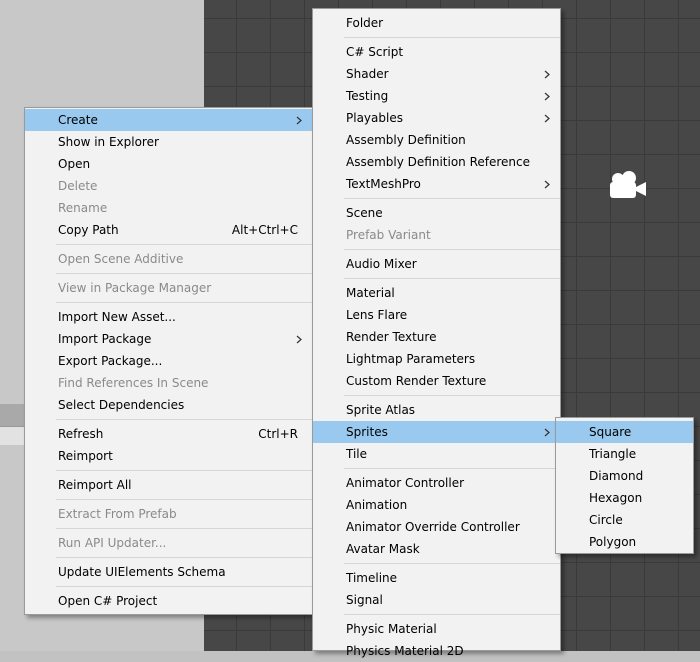 The height and width of the screenshot is (662, 700). Describe the element at coordinates (168, 456) in the screenshot. I see `context-menu-item-reimport: Reimport` at that location.